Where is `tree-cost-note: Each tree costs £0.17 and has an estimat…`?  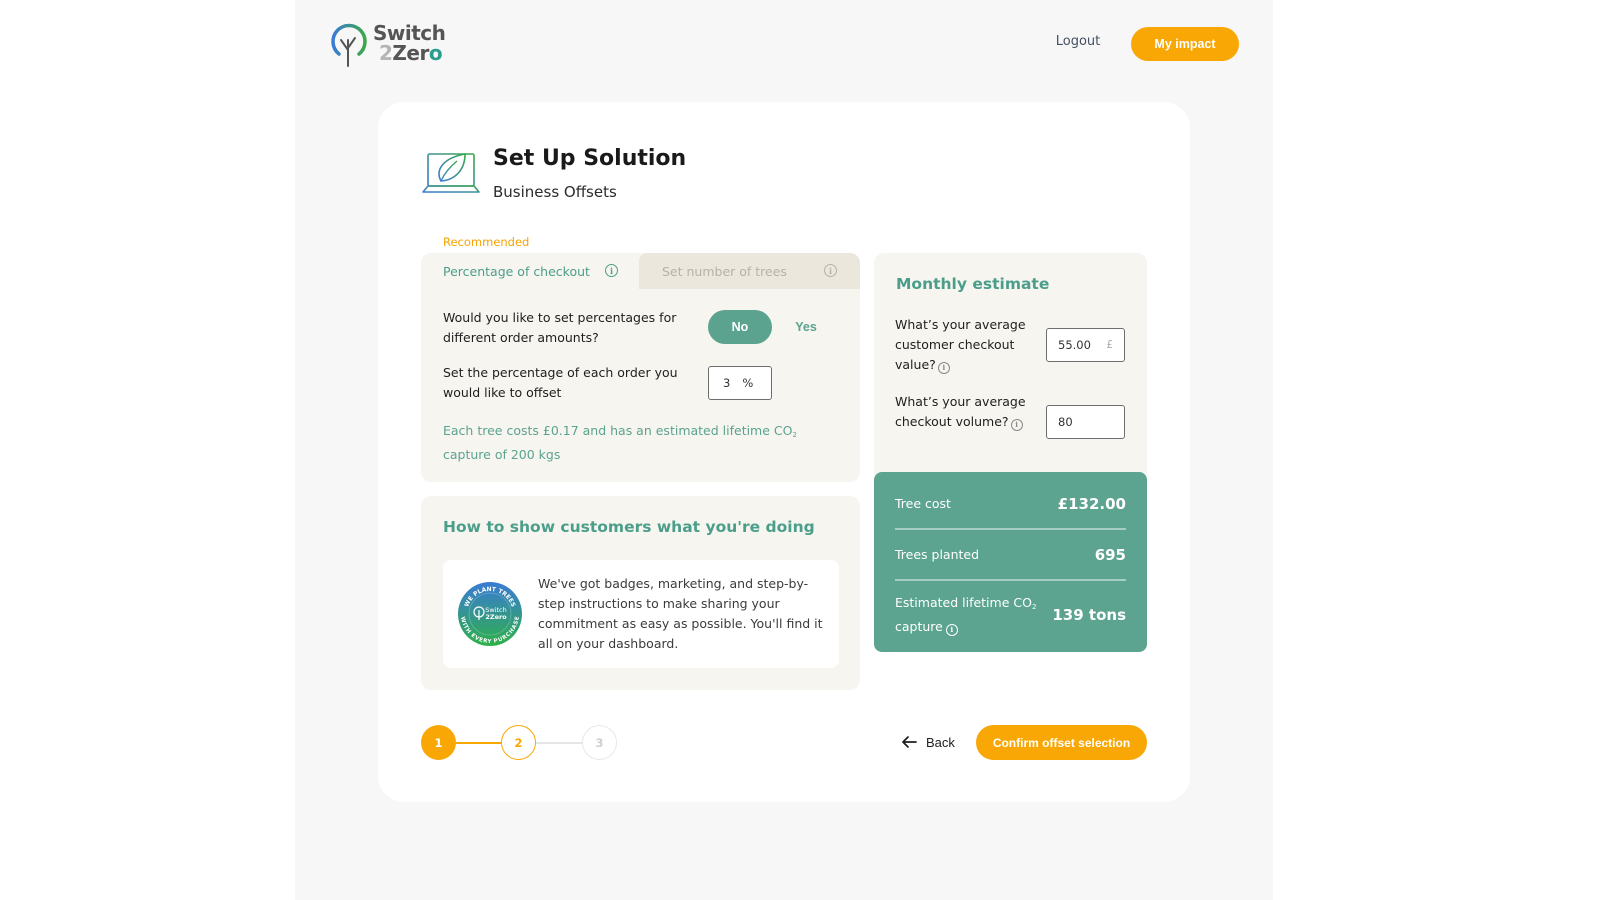 tree-cost-note: Each tree costs £0.17 and has an estimat… is located at coordinates (633, 443).